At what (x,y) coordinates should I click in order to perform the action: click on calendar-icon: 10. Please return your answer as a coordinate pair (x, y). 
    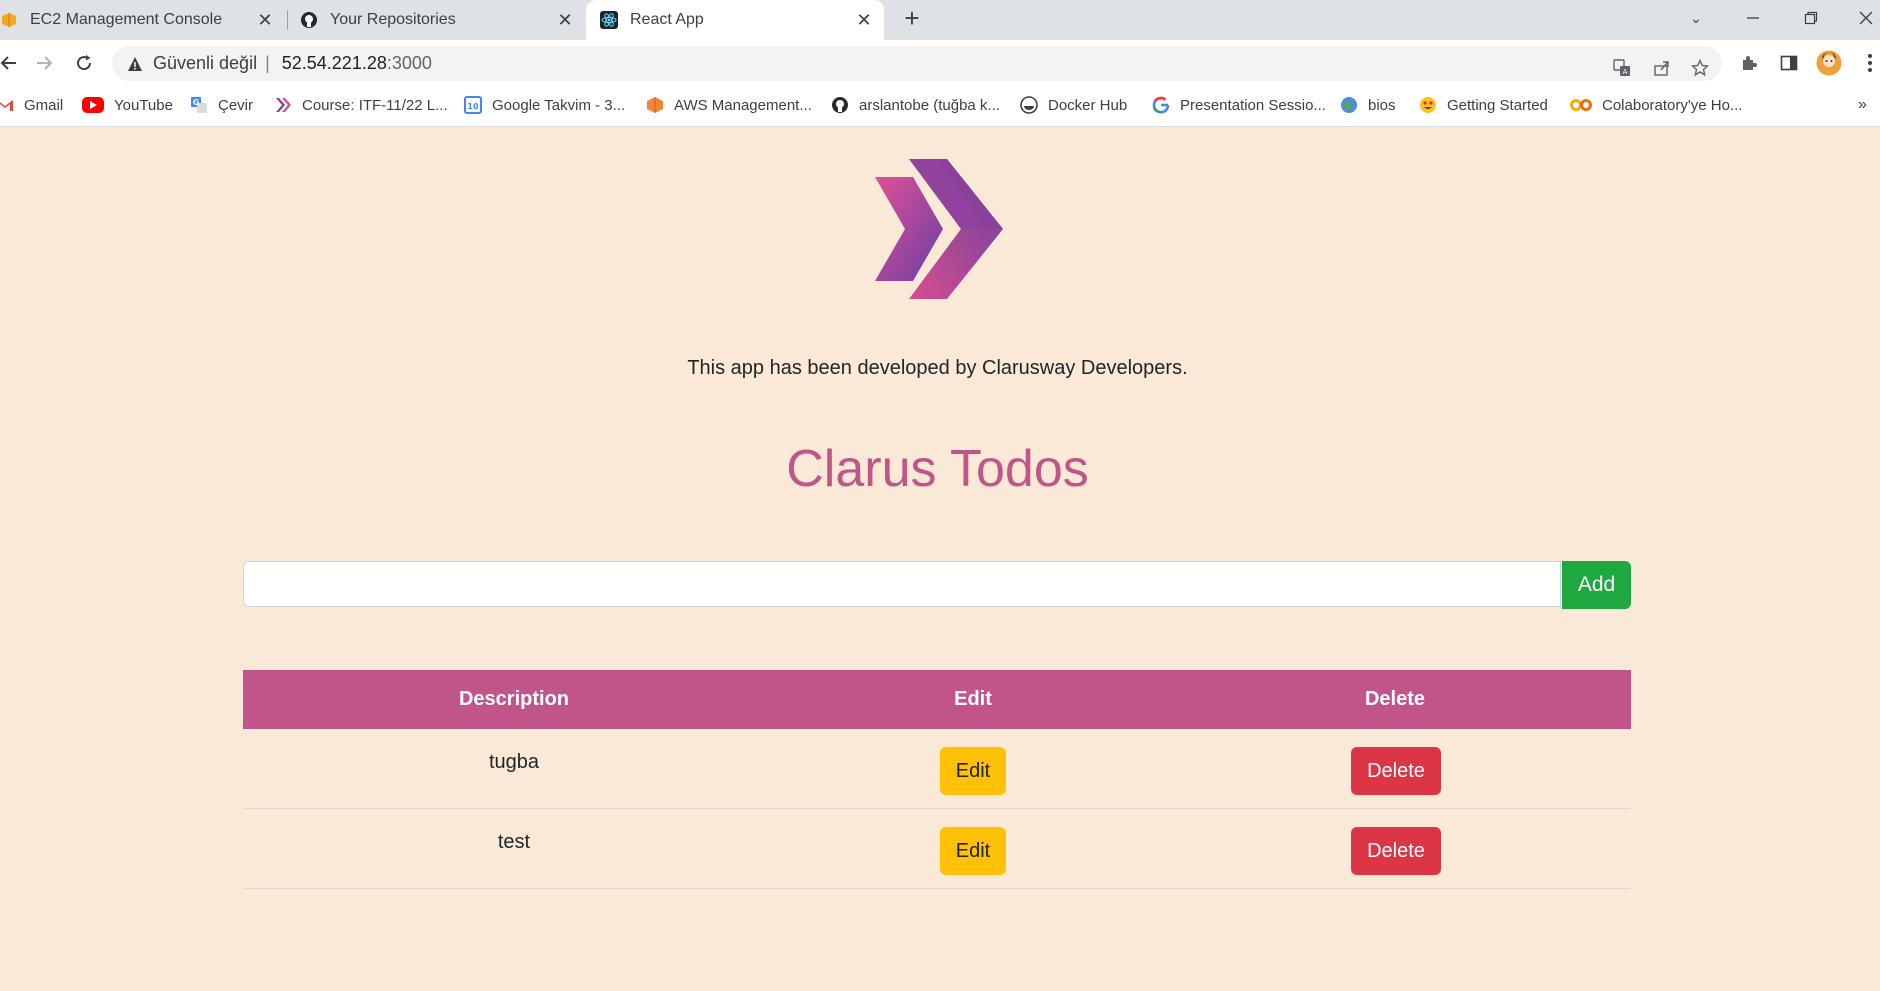
    Looking at the image, I should click on (473, 105).